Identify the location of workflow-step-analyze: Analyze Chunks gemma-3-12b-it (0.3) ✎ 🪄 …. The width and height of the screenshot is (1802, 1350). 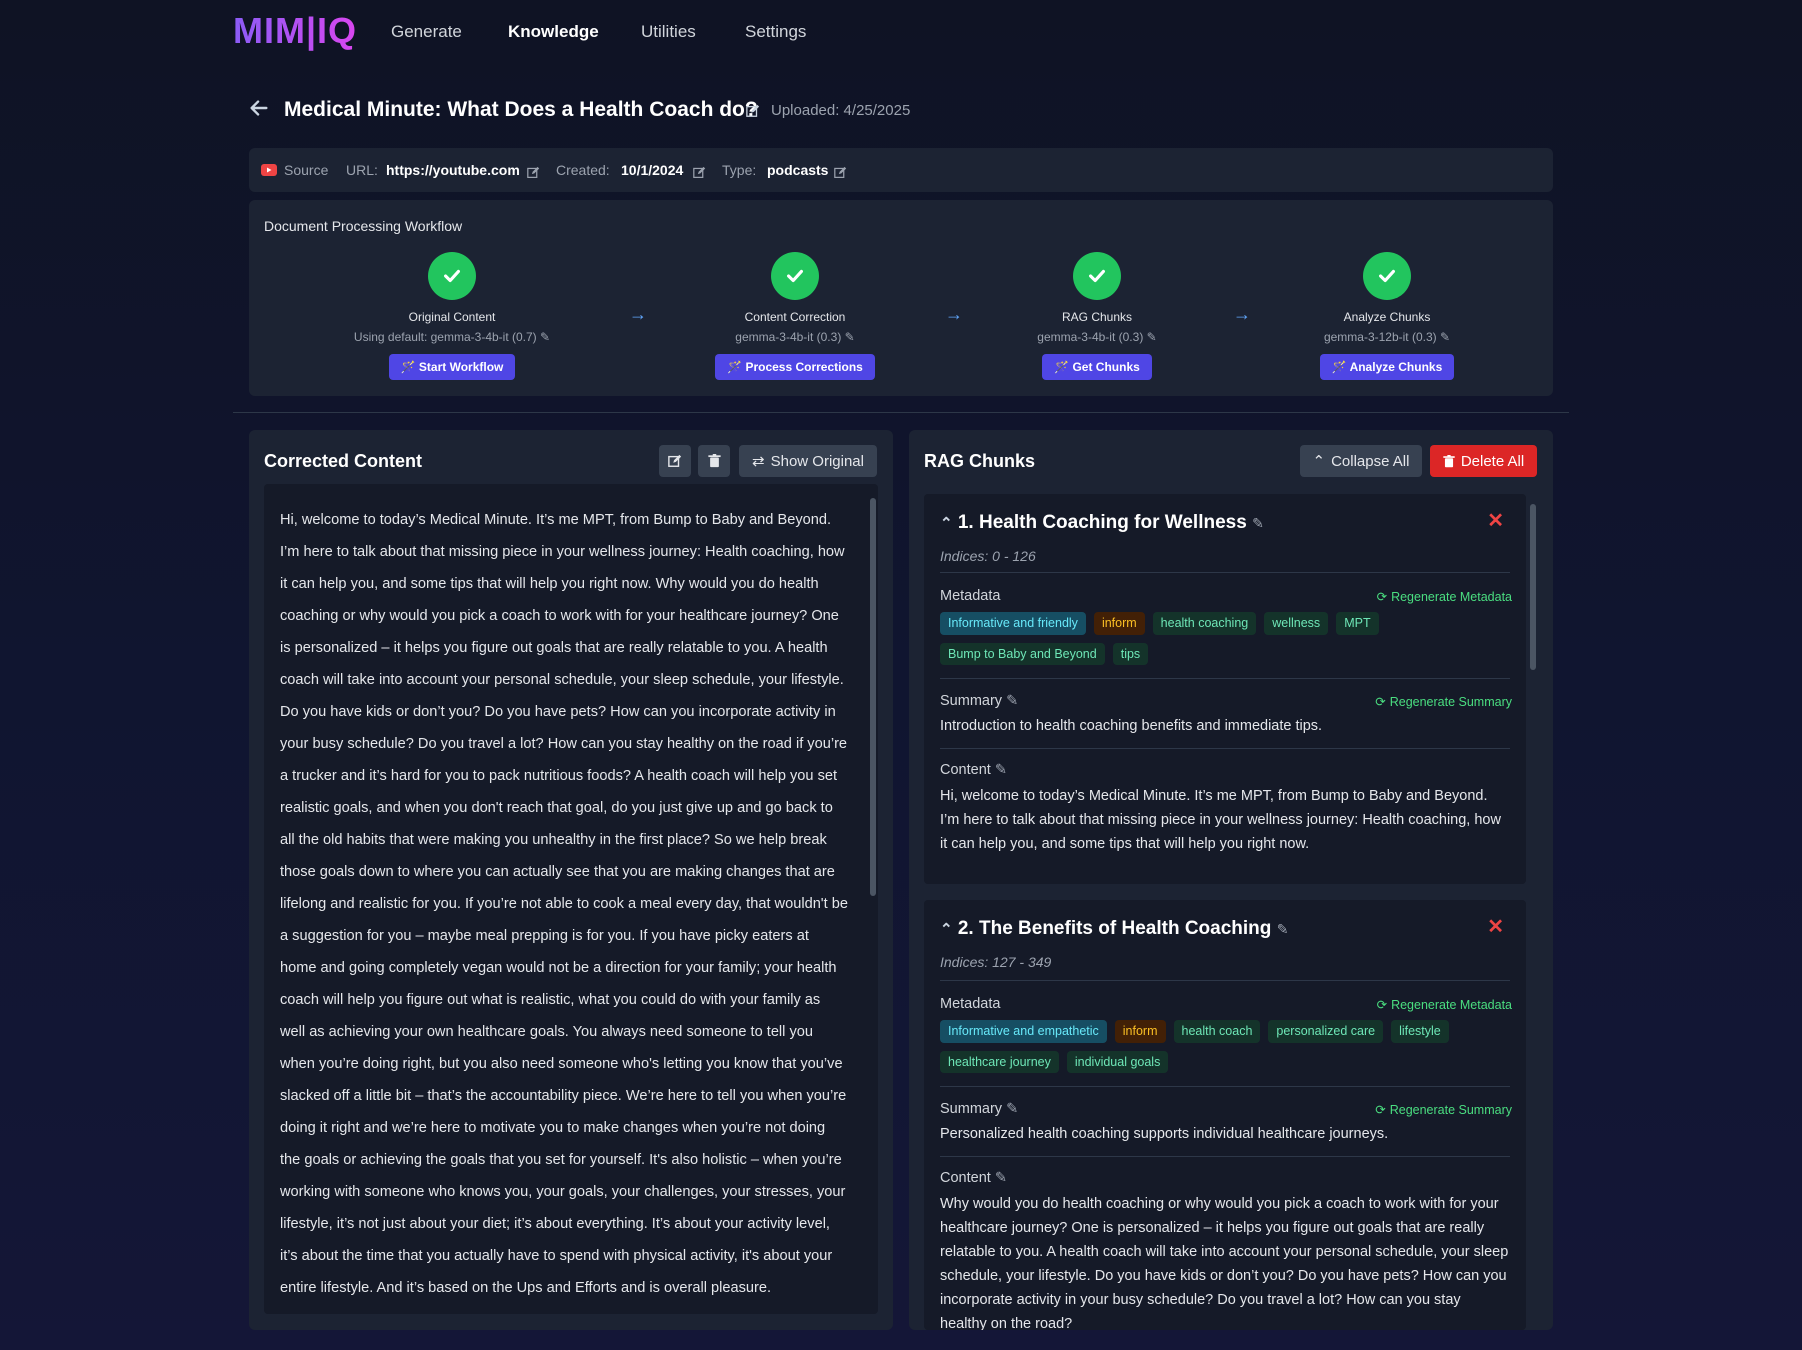
(1387, 316).